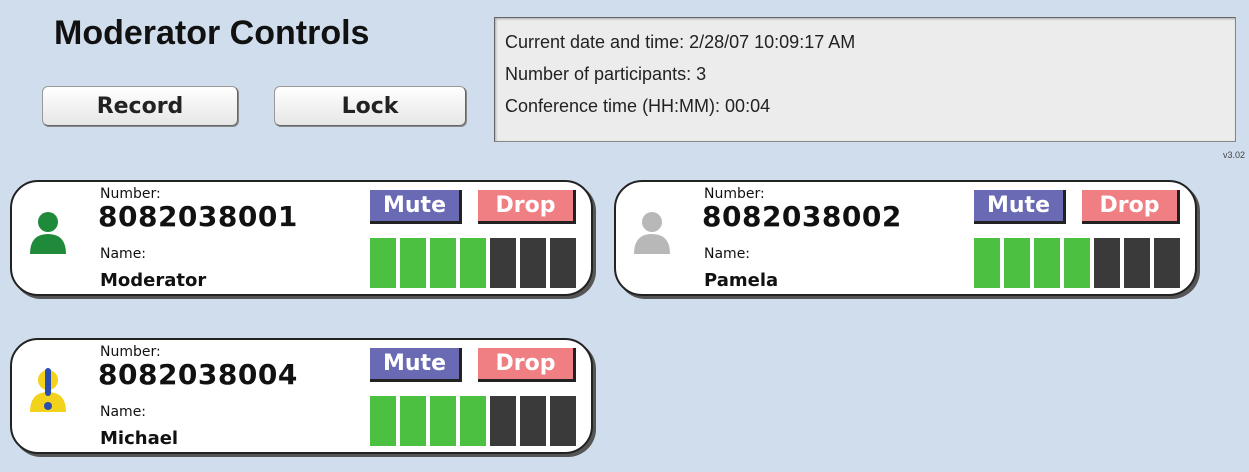  Describe the element at coordinates (741, 280) in the screenshot. I see `participant-name: Pamela` at that location.